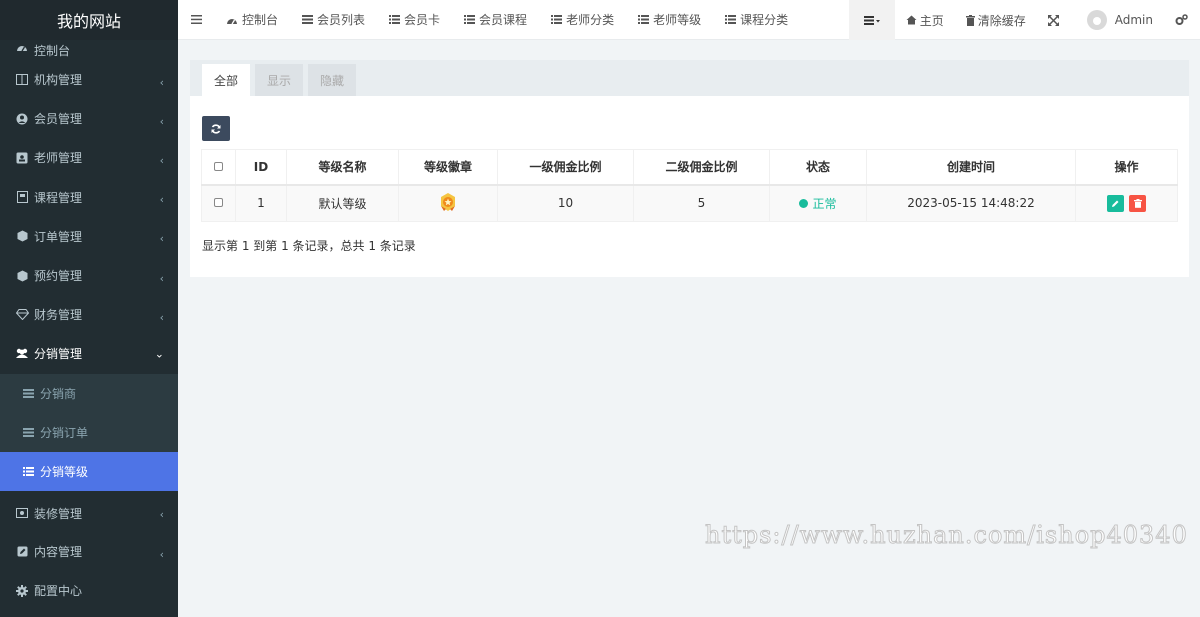 Image resolution: width=1200 pixels, height=617 pixels. I want to click on cell-level-name: 默认等级, so click(342, 203).